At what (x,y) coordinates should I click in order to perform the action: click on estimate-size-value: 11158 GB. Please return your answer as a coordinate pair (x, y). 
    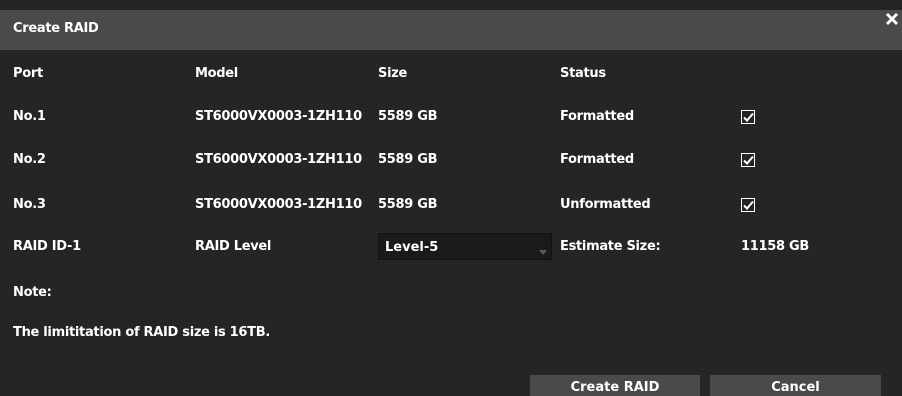
    Looking at the image, I should click on (775, 246).